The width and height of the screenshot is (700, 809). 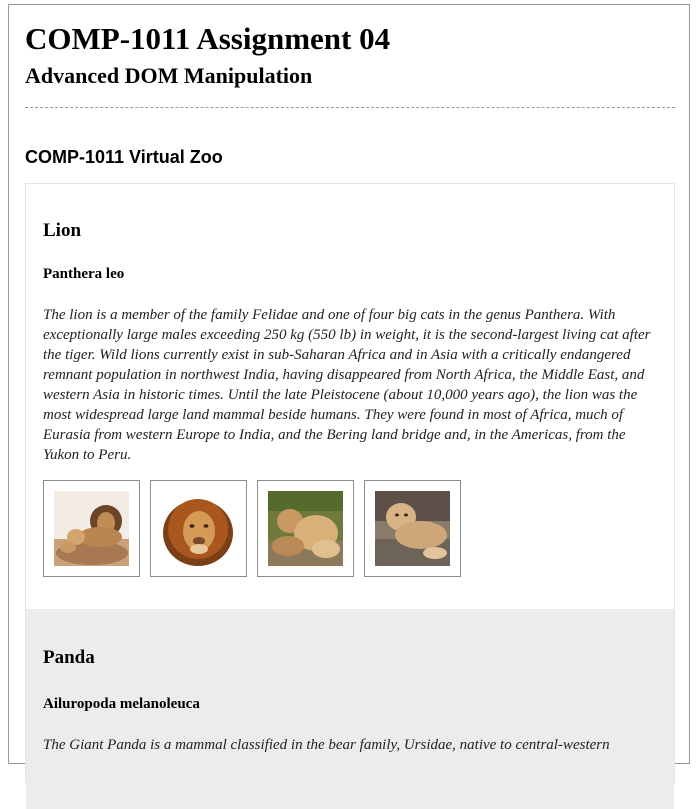 What do you see at coordinates (84, 274) in the screenshot?
I see `scientific-name: Panthera leo` at bounding box center [84, 274].